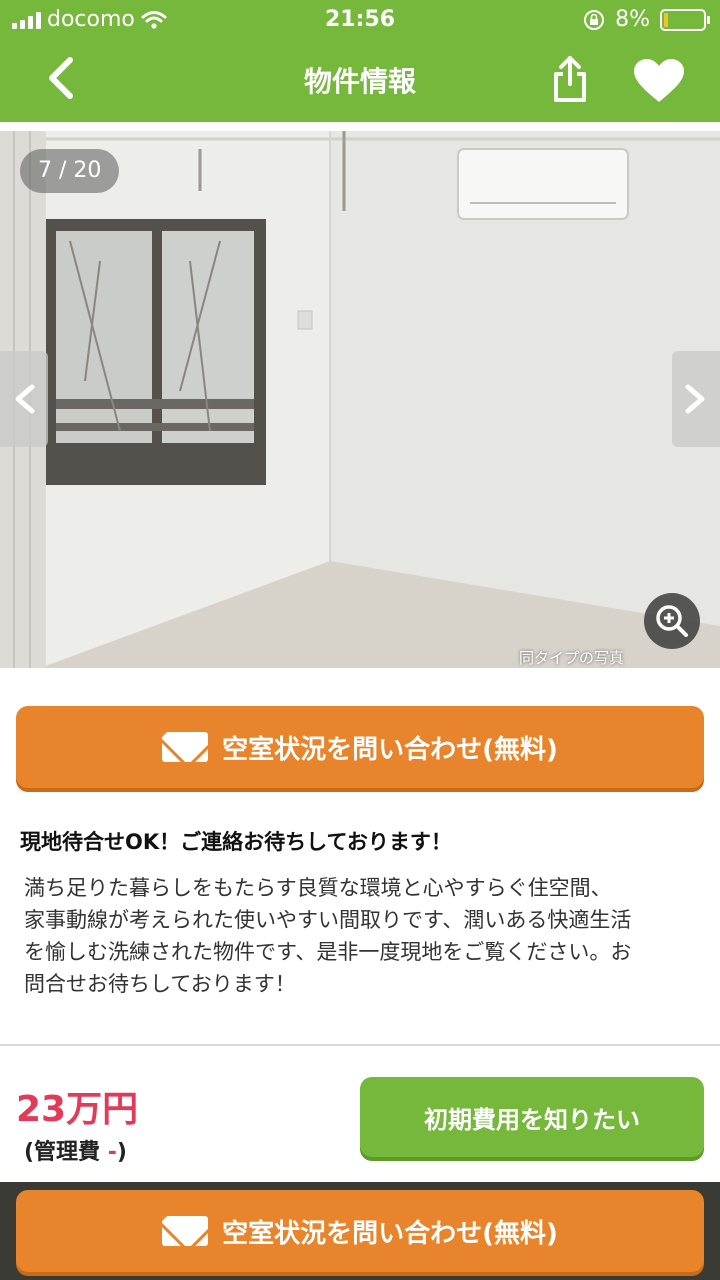 The image size is (720, 1280). I want to click on next-photo-button, so click(696, 399).